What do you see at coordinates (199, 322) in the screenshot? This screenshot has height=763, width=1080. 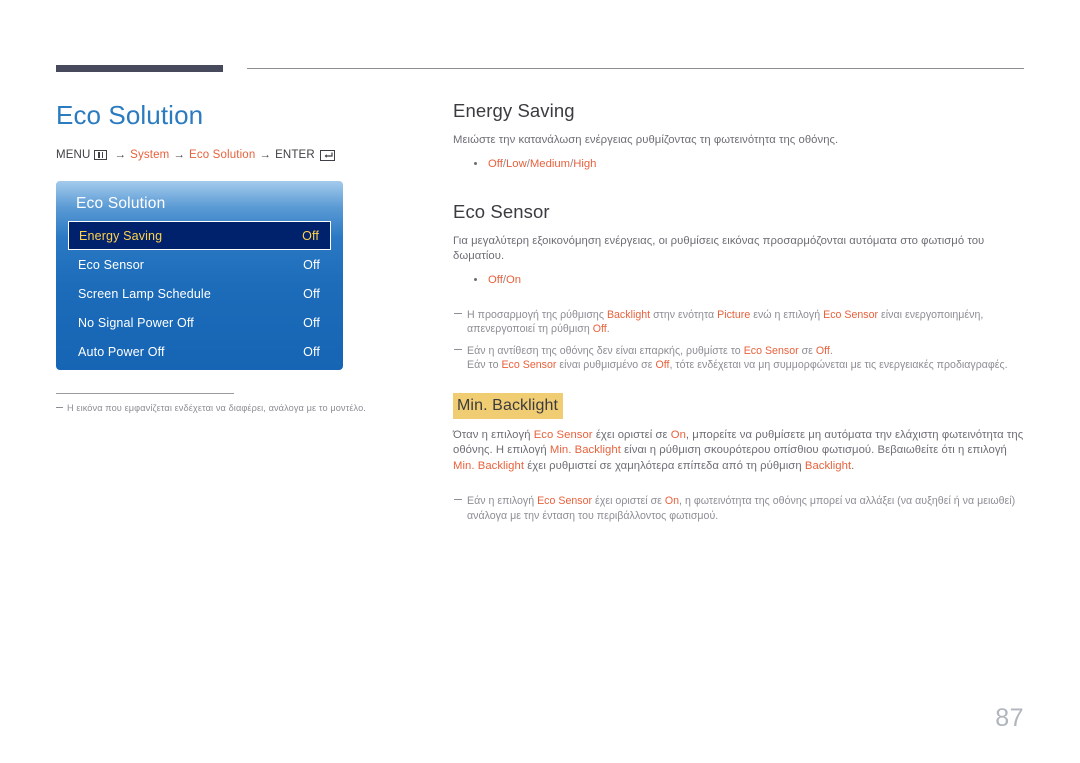 I see `osd-row-no-signal-power-off: No Signal Power Off Off` at bounding box center [199, 322].